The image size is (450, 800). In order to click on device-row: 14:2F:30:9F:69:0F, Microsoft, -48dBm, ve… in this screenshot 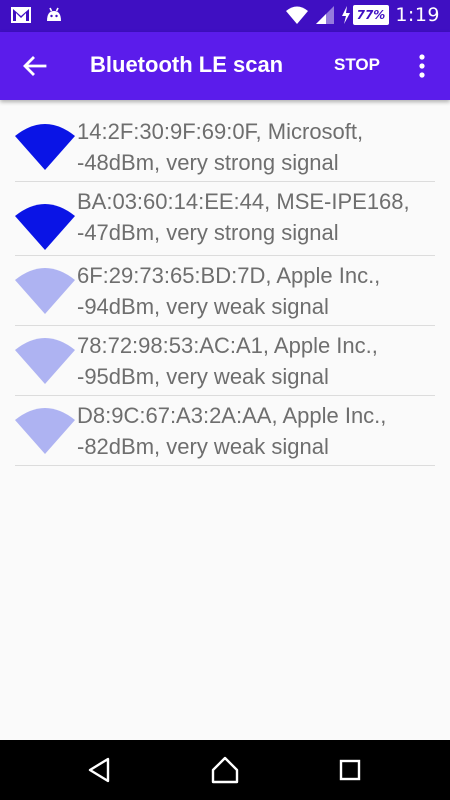, I will do `click(225, 147)`.